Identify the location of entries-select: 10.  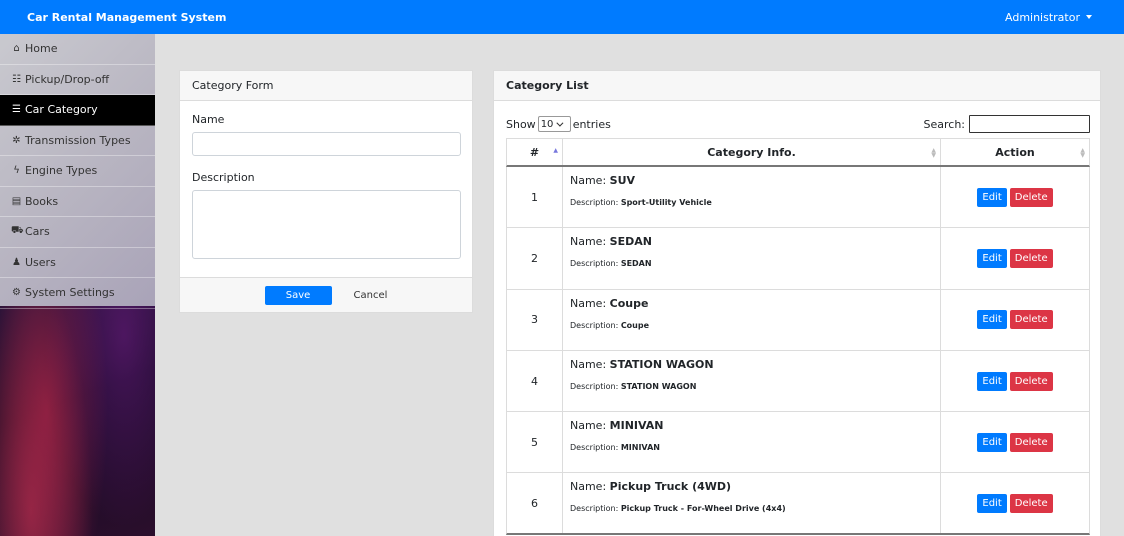
(554, 124).